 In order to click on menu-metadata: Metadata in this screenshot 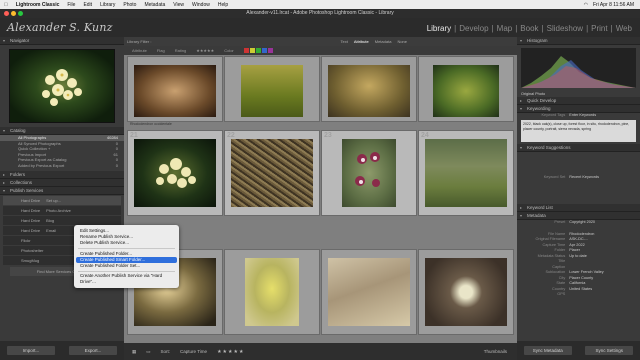, I will do `click(154, 5)`.